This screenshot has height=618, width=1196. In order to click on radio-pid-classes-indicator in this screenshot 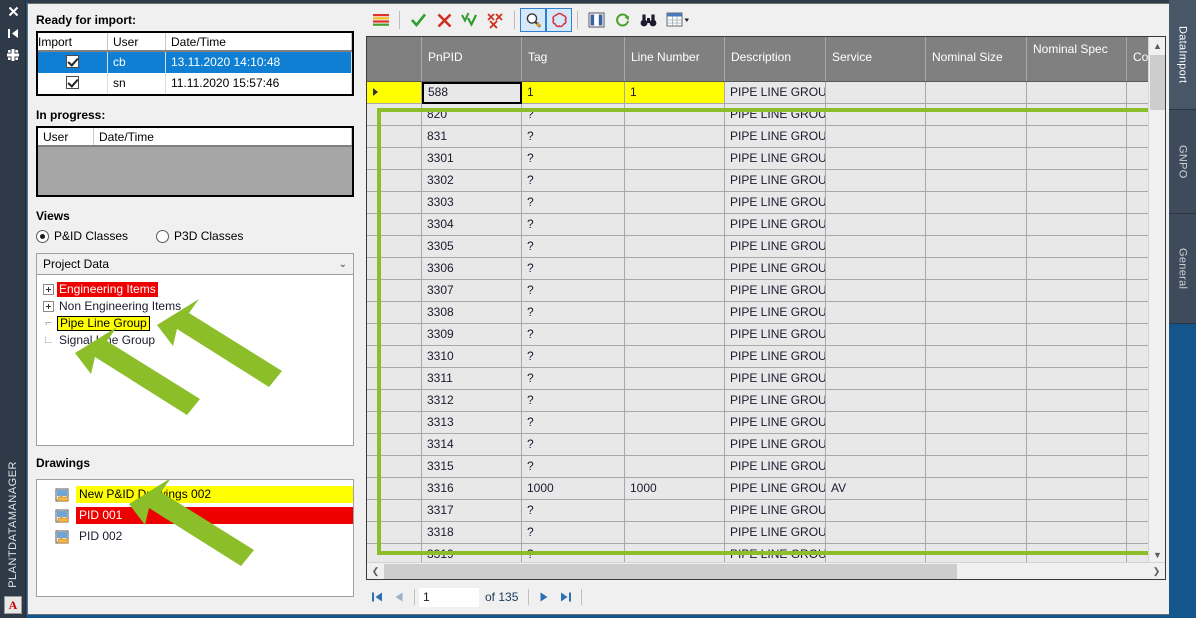, I will do `click(42, 236)`.